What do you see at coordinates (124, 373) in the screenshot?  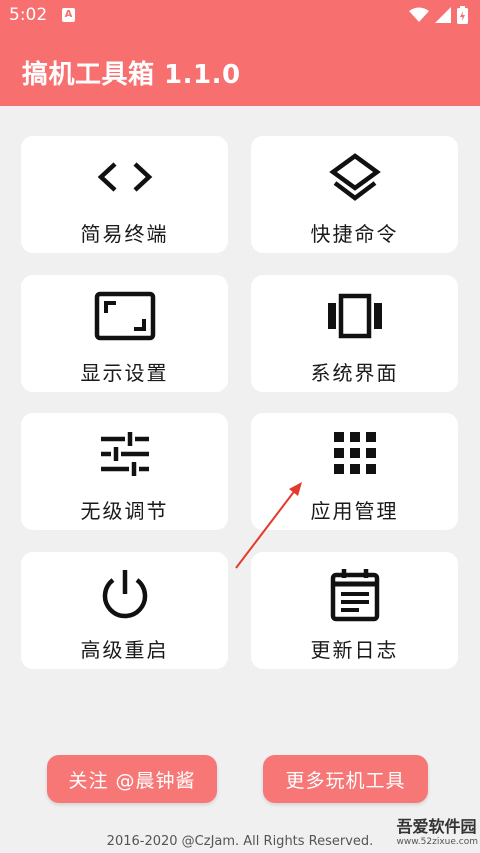 I see `card-label: 显示设置` at bounding box center [124, 373].